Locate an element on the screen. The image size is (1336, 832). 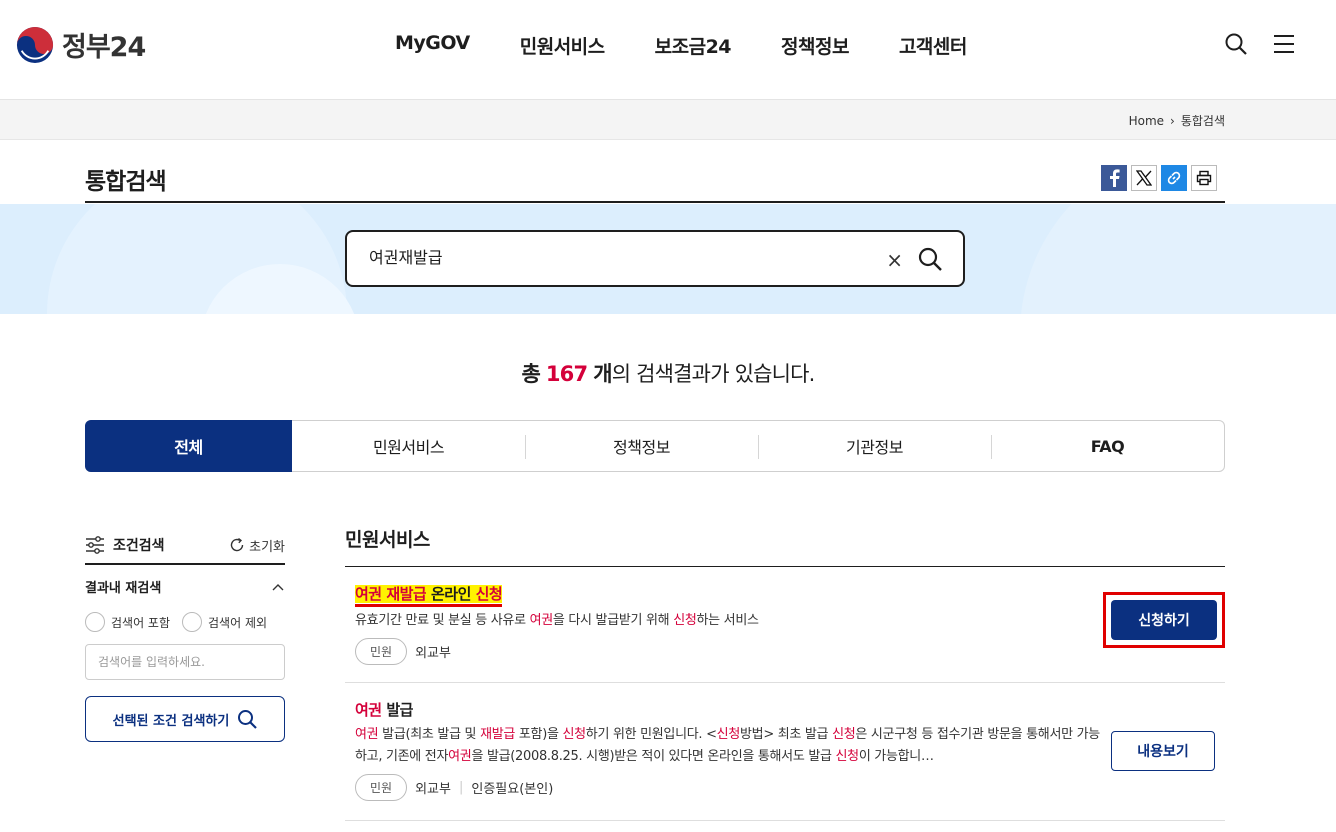
breadcrumb-home: Home is located at coordinates (1146, 121).